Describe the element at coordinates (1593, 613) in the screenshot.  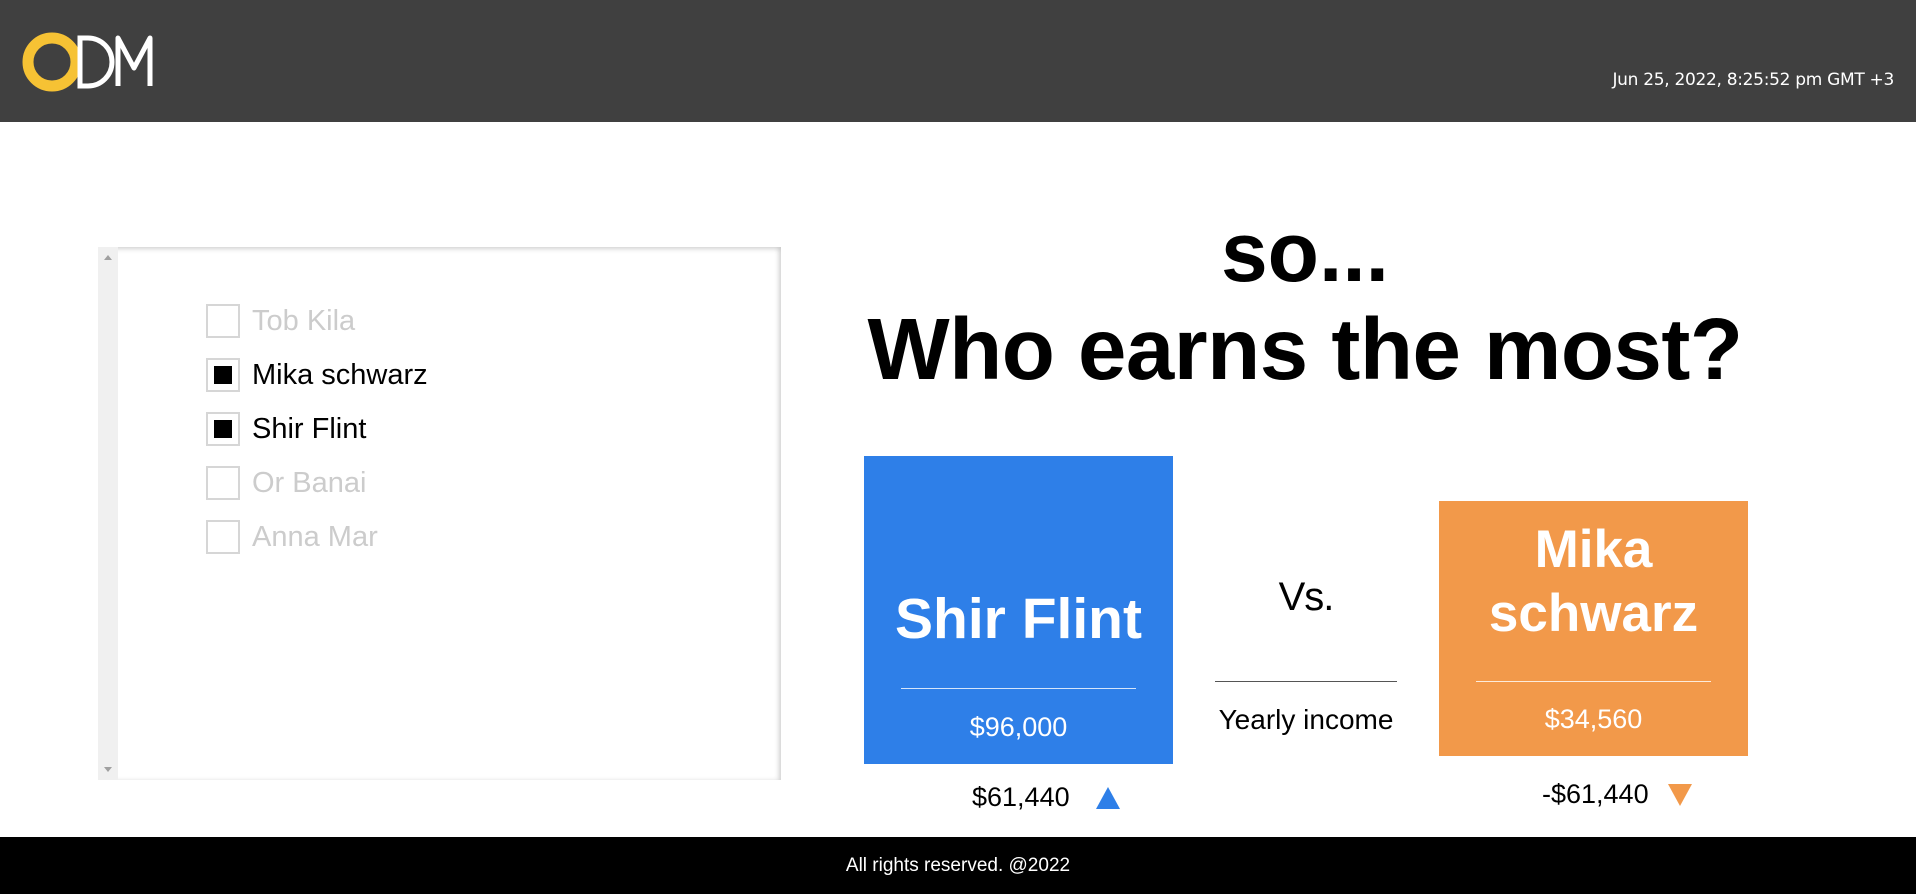
I see `right-employee-name-line2: schwarz` at that location.